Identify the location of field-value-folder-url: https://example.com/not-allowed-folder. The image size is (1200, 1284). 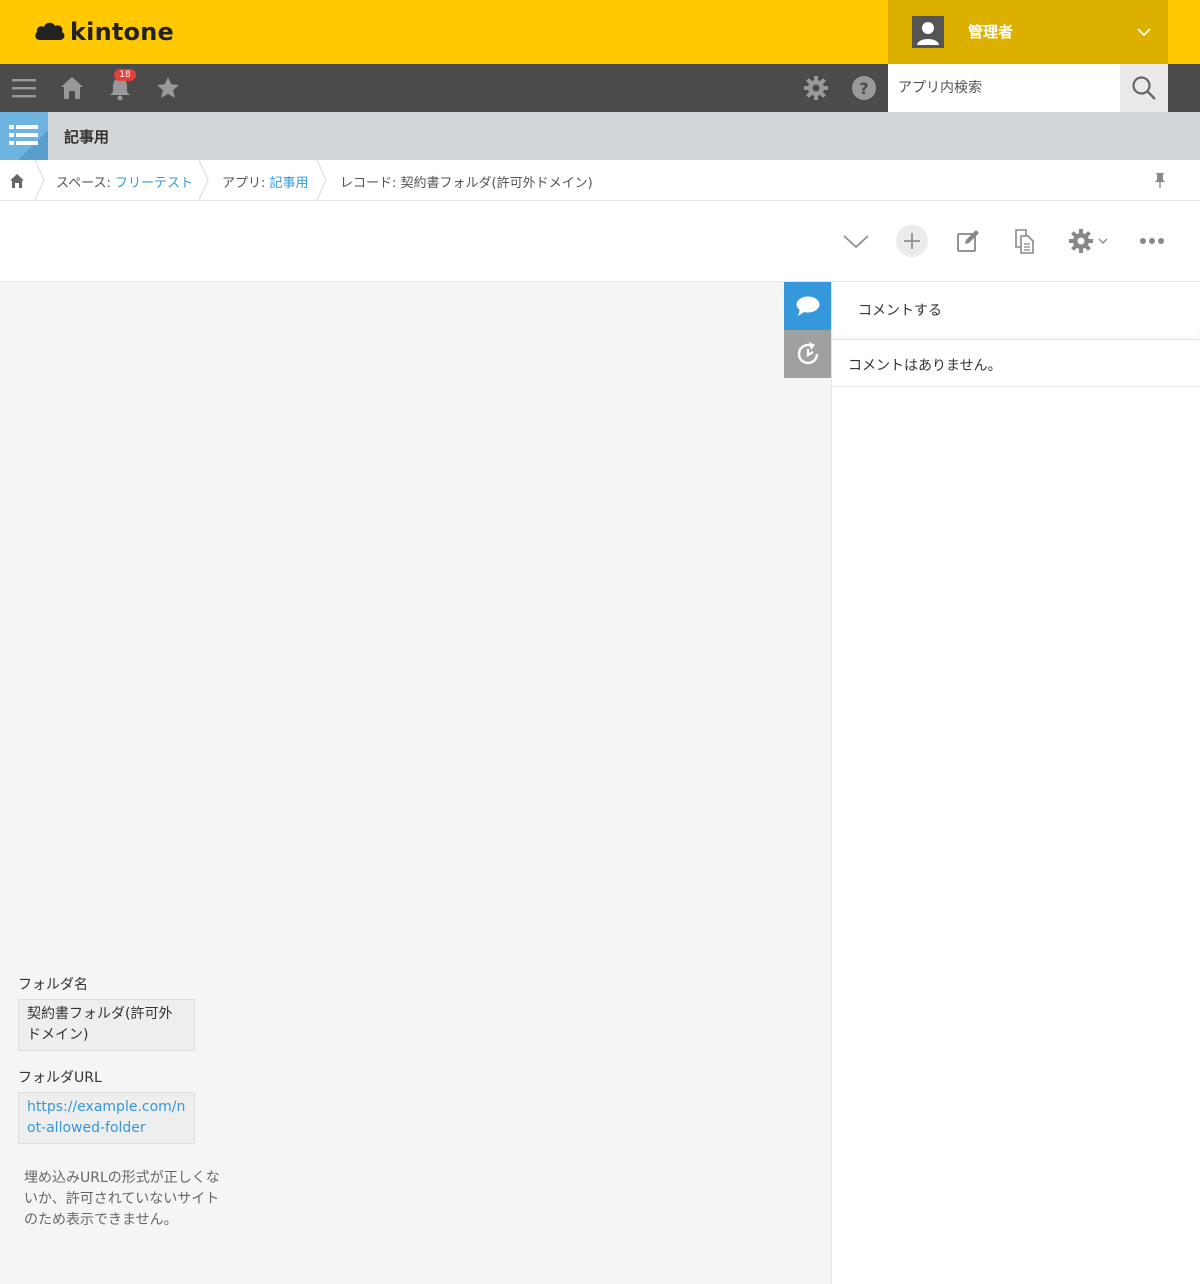
(106, 1118).